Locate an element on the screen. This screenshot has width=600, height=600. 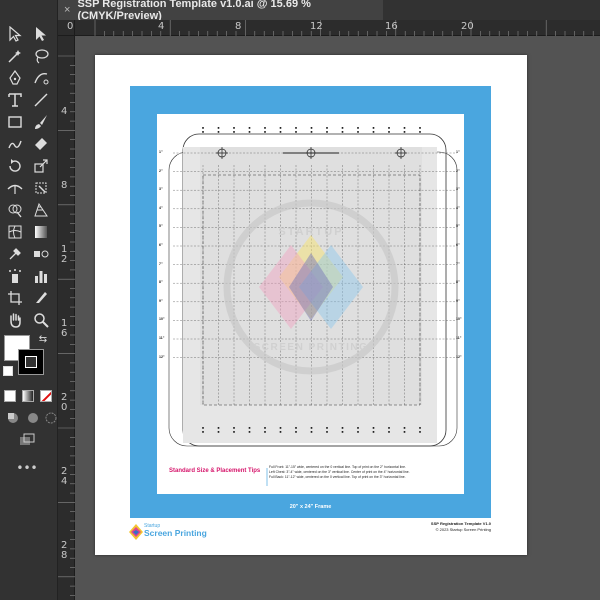
default-fill-stroke-icon is located at coordinates (8, 371).